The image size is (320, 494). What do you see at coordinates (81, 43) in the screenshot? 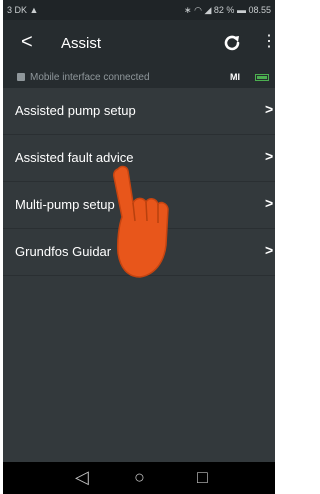
I see `page-title: Assist` at bounding box center [81, 43].